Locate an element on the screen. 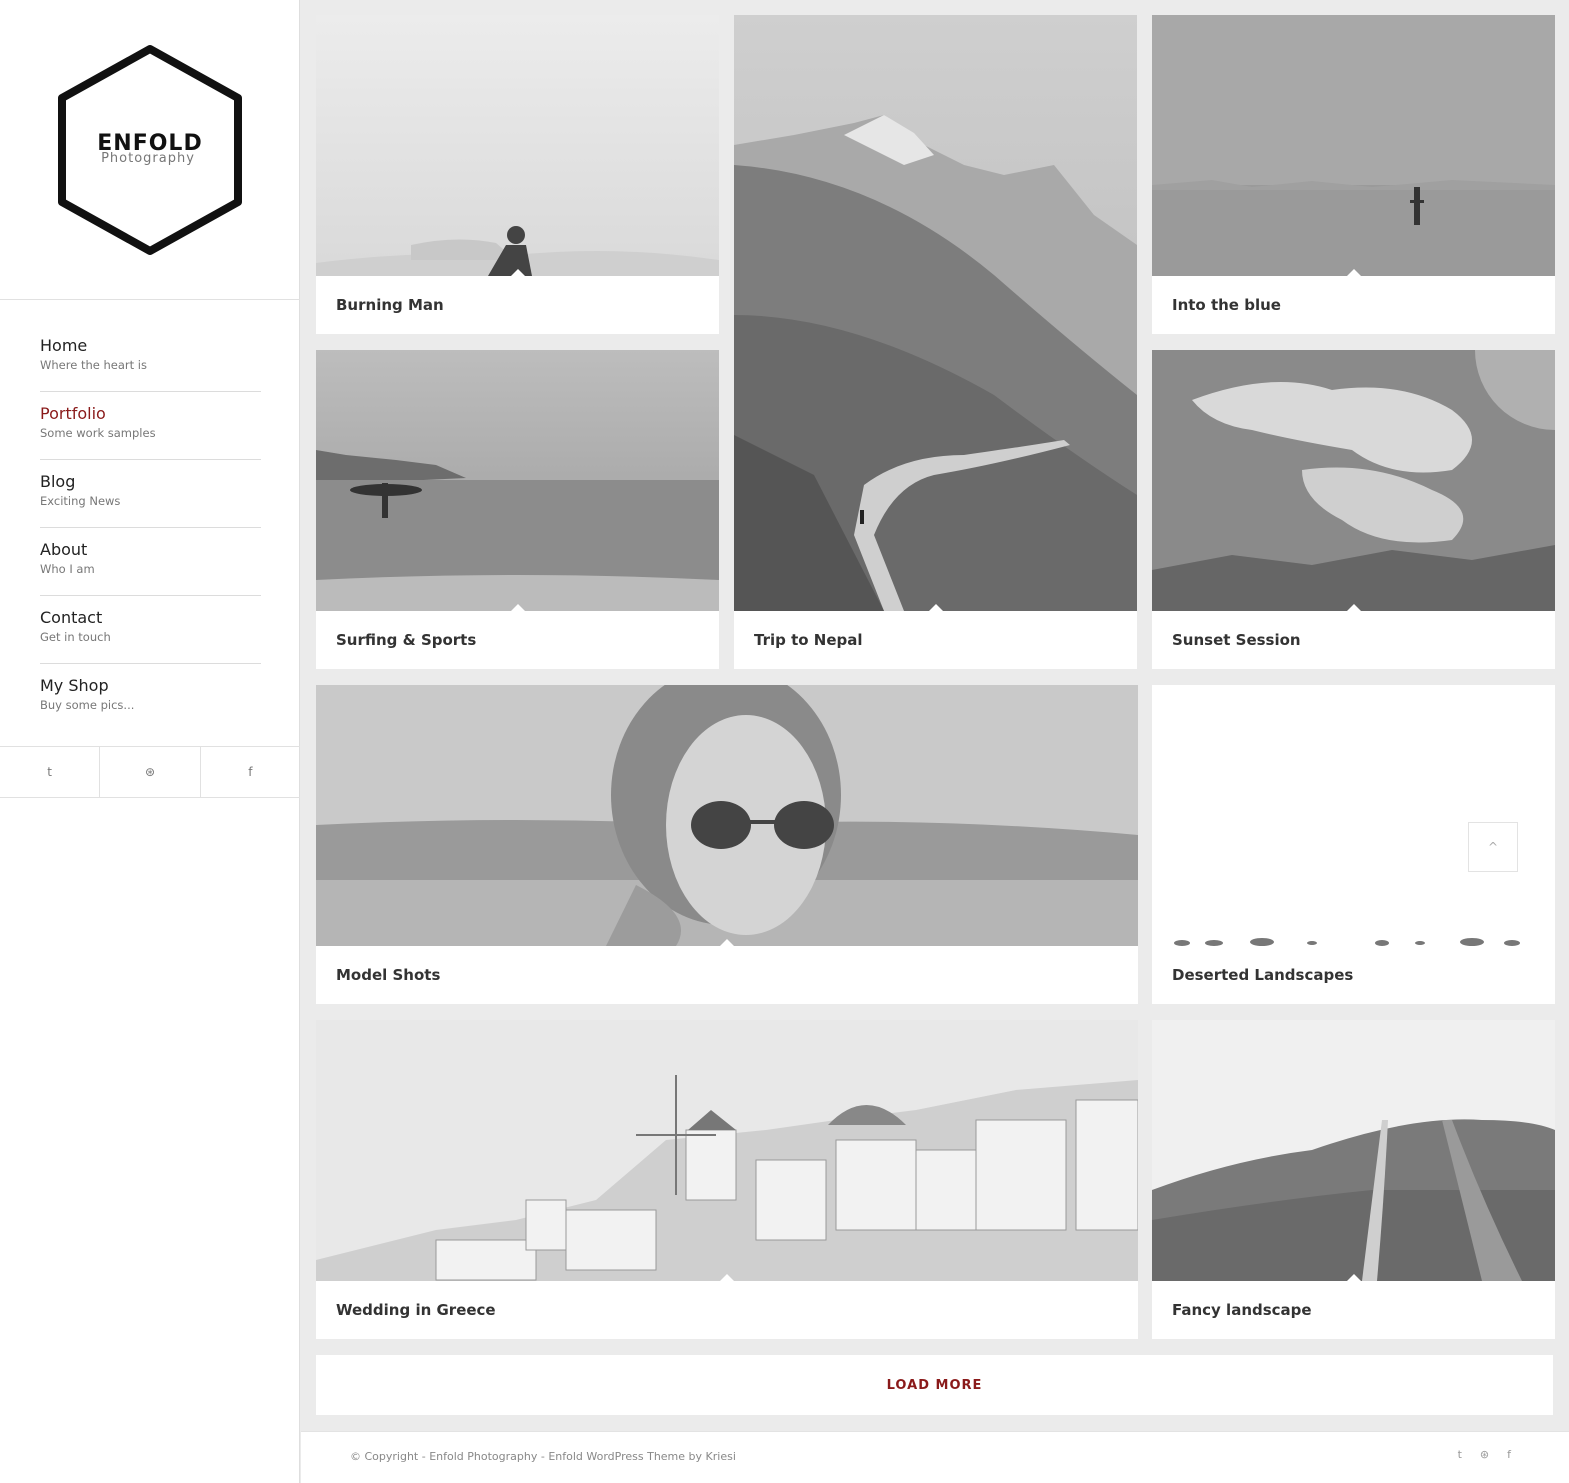 This screenshot has width=1569, height=1483. portfolio-title: Burning Man is located at coordinates (517, 305).